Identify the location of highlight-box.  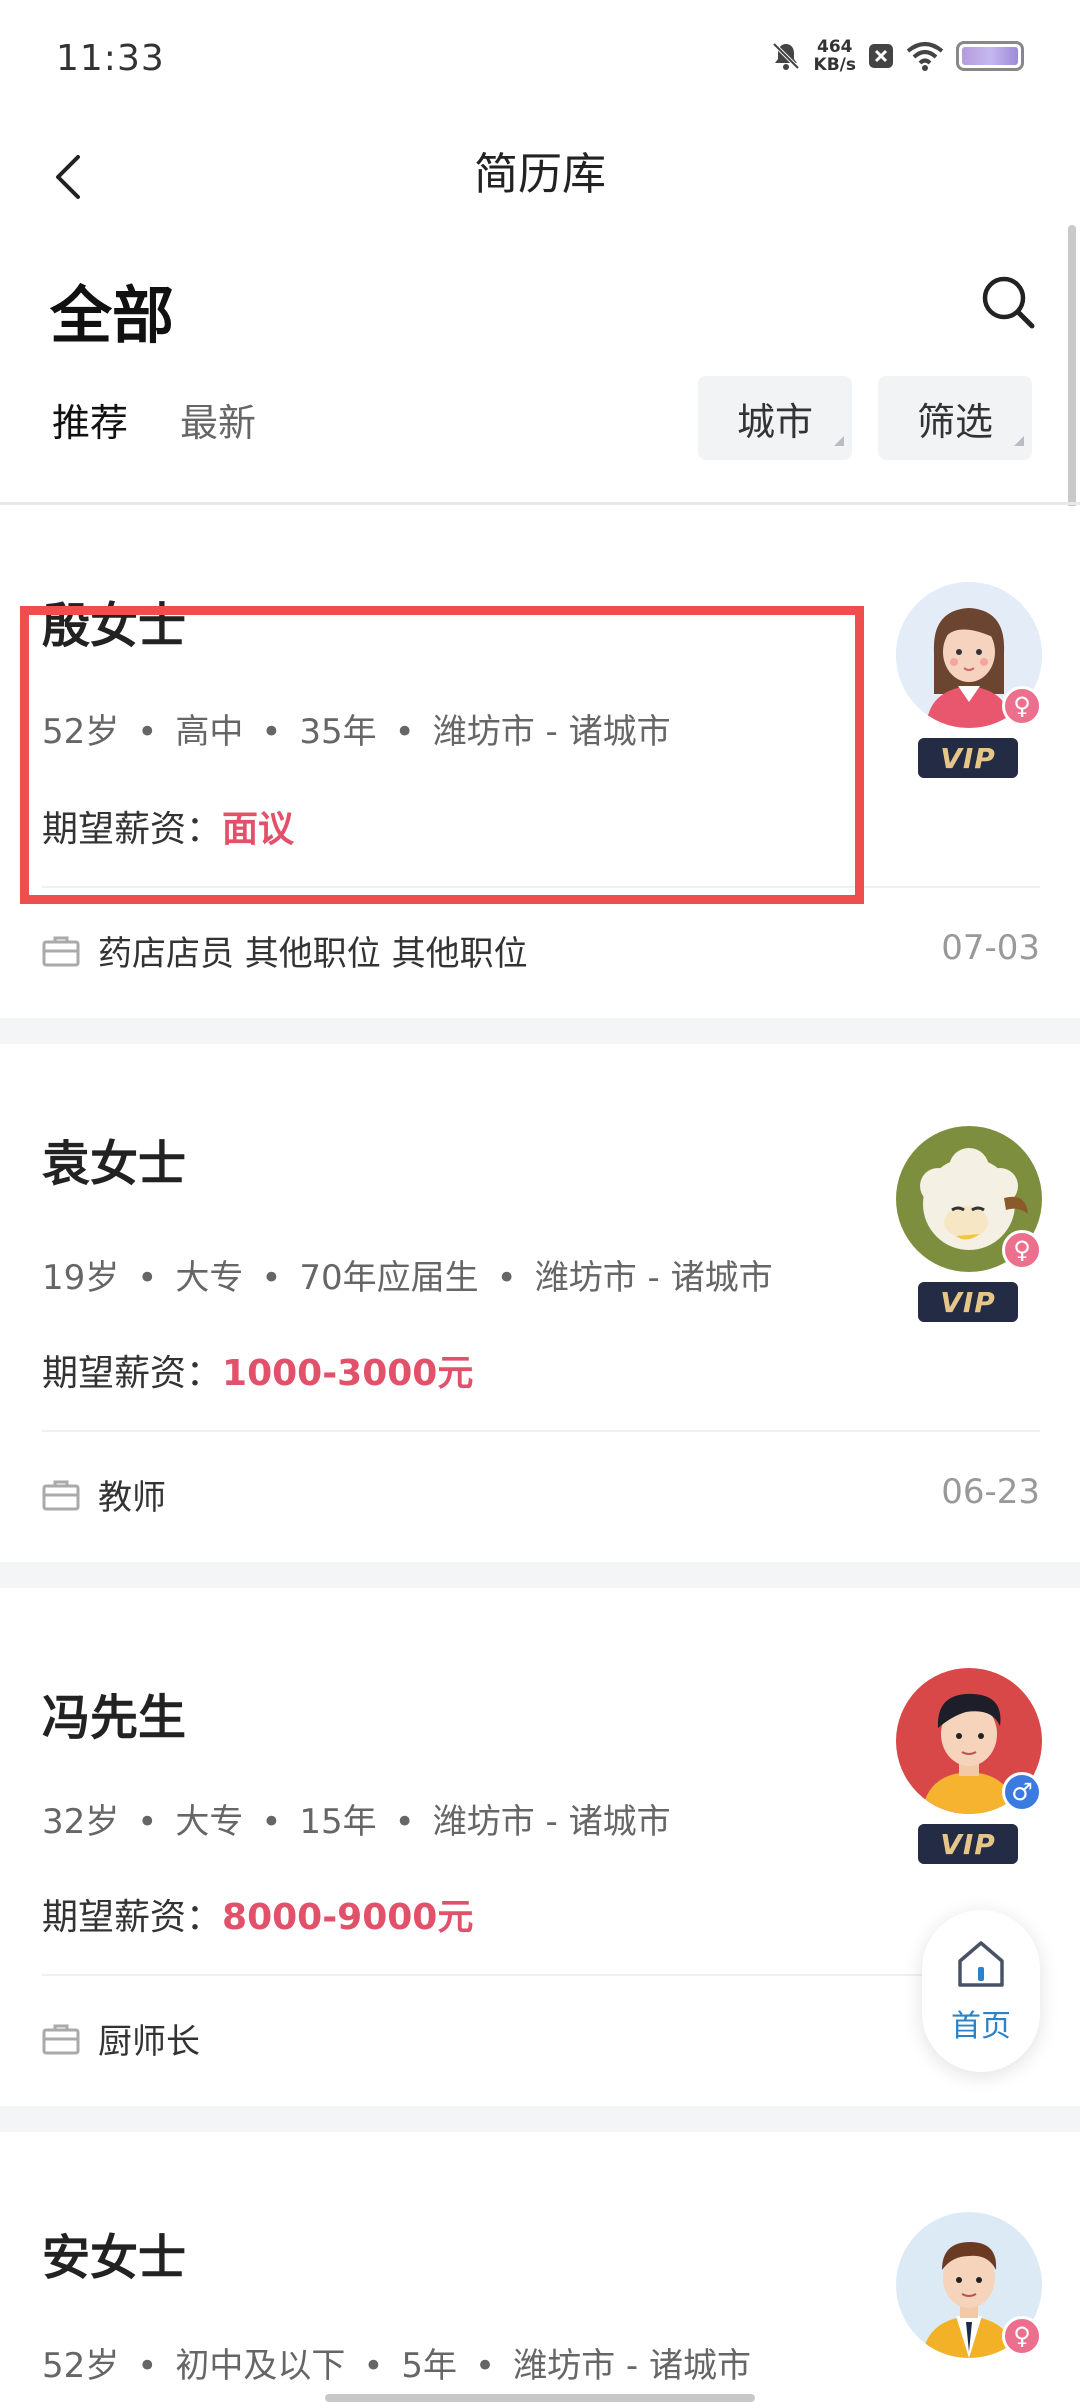
(442, 755).